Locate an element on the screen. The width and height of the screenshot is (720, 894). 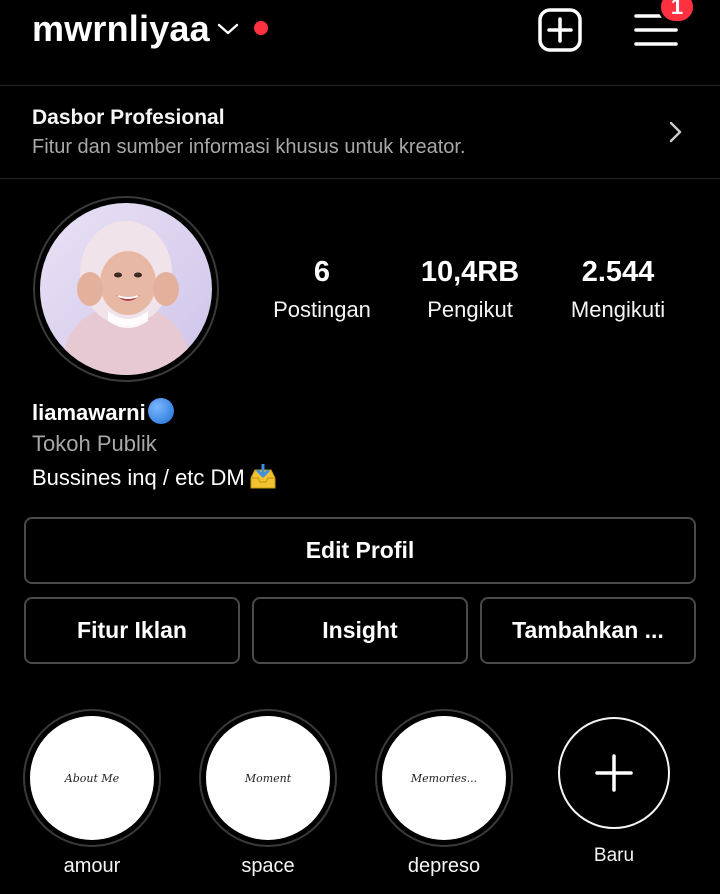
bio-row: Bussines inq / etc DM is located at coordinates (154, 477).